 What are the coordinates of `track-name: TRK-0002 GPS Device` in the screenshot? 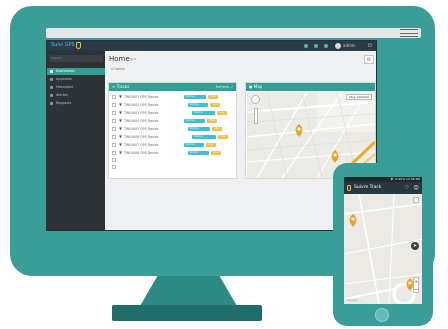 It's located at (141, 105).